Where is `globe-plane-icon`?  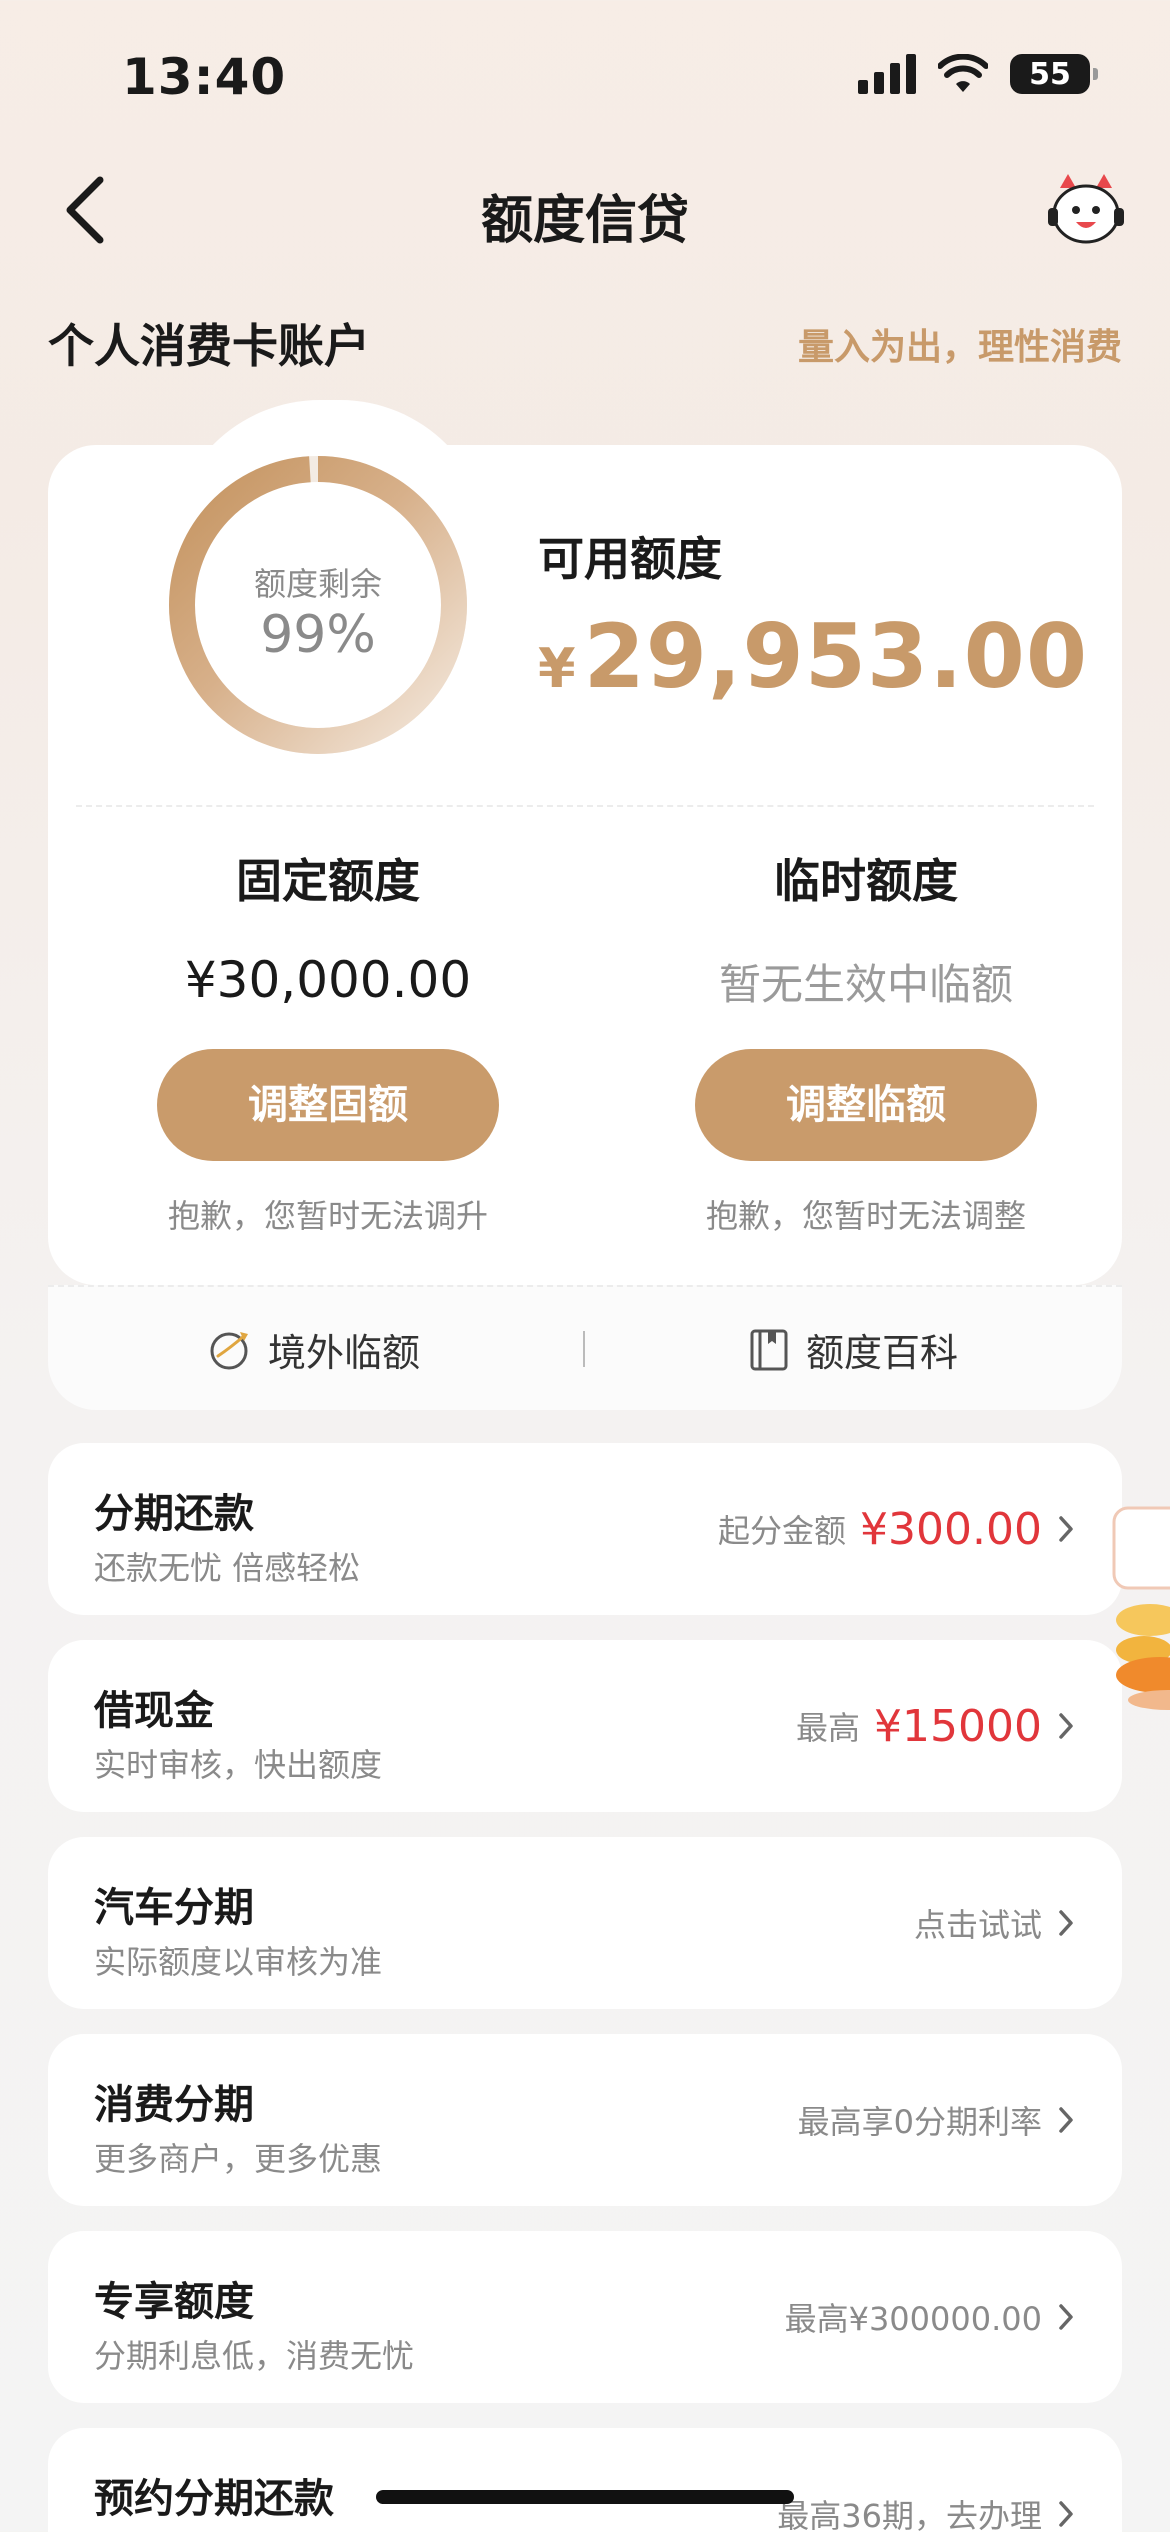
globe-plane-icon is located at coordinates (229, 1350).